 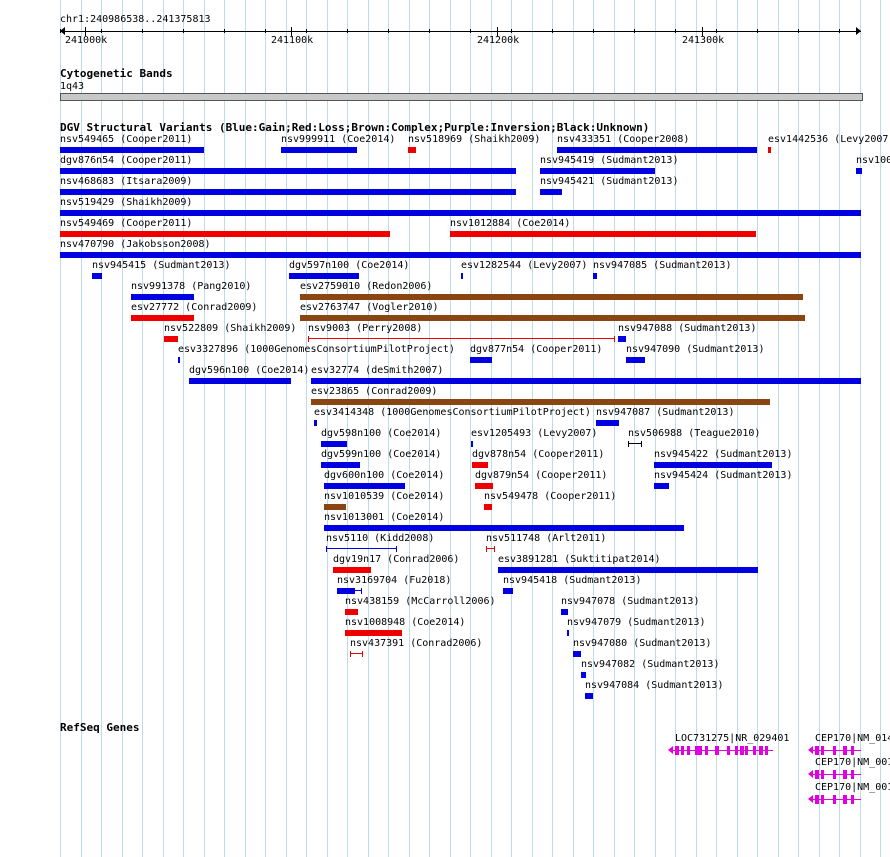 I want to click on variant-label: nsv506988 (Teague2010), so click(x=694, y=434).